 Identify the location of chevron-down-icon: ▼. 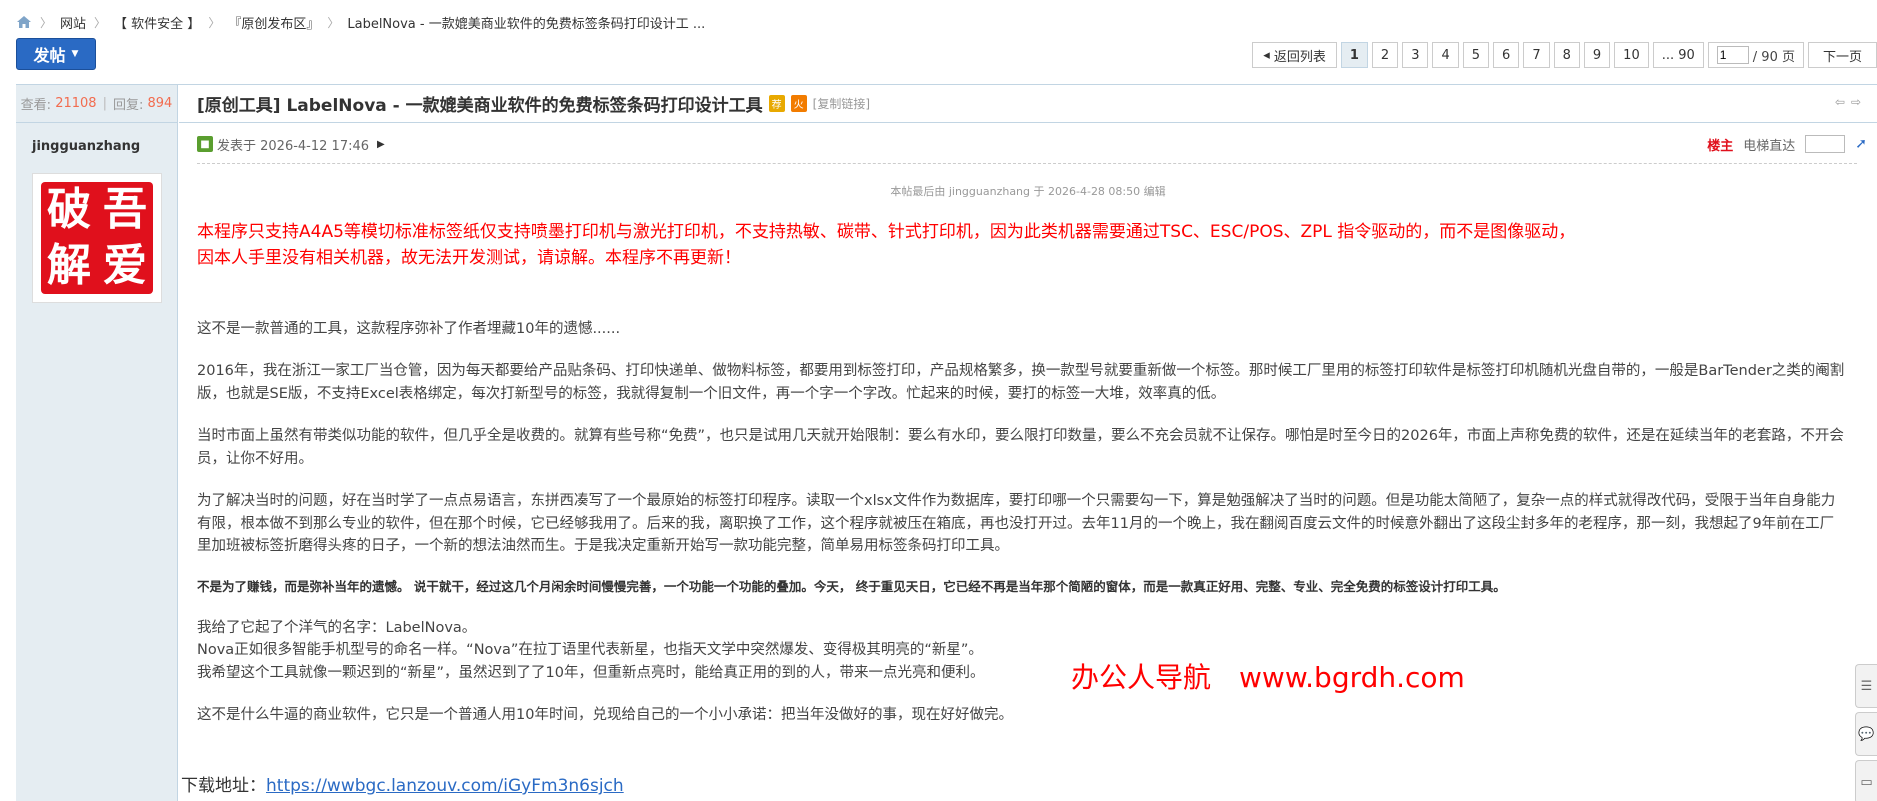
(75, 54).